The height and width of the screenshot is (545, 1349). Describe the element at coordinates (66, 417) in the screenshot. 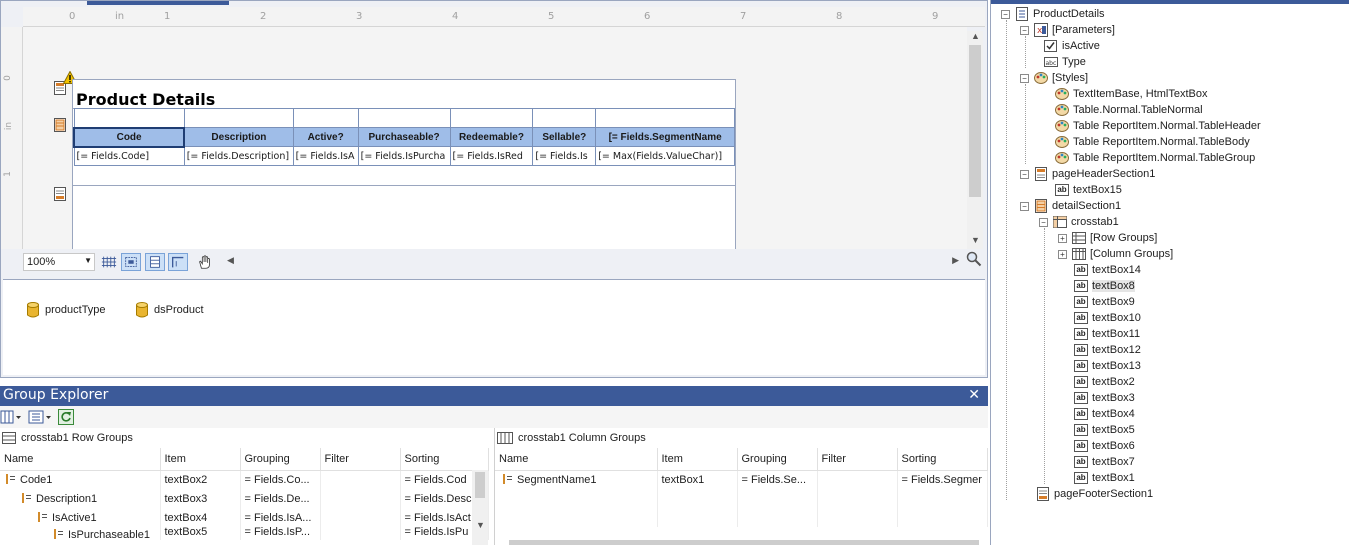

I see `refresh-icon` at that location.